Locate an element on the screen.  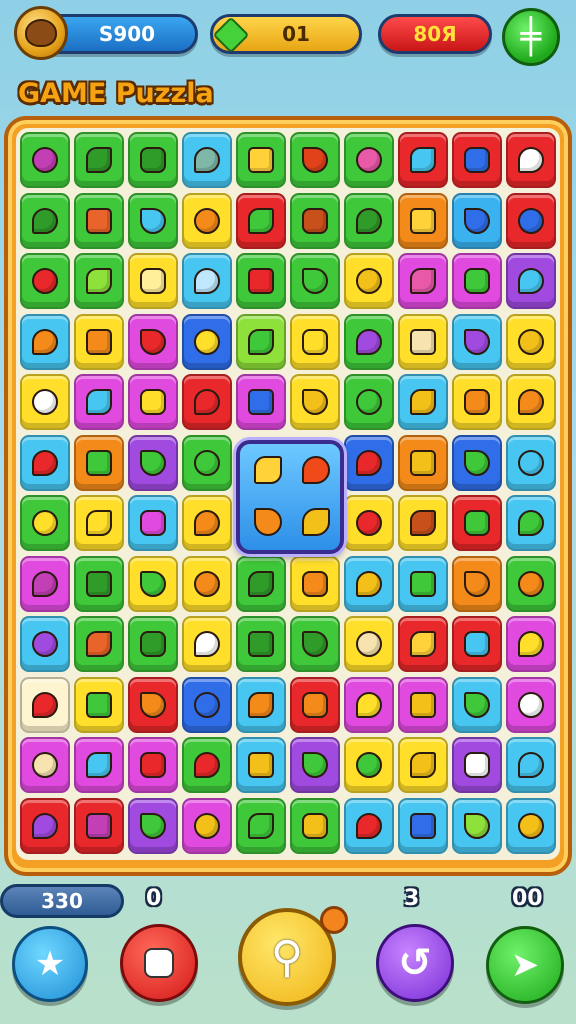
swirl-booster-button: ↺ is located at coordinates (415, 963).